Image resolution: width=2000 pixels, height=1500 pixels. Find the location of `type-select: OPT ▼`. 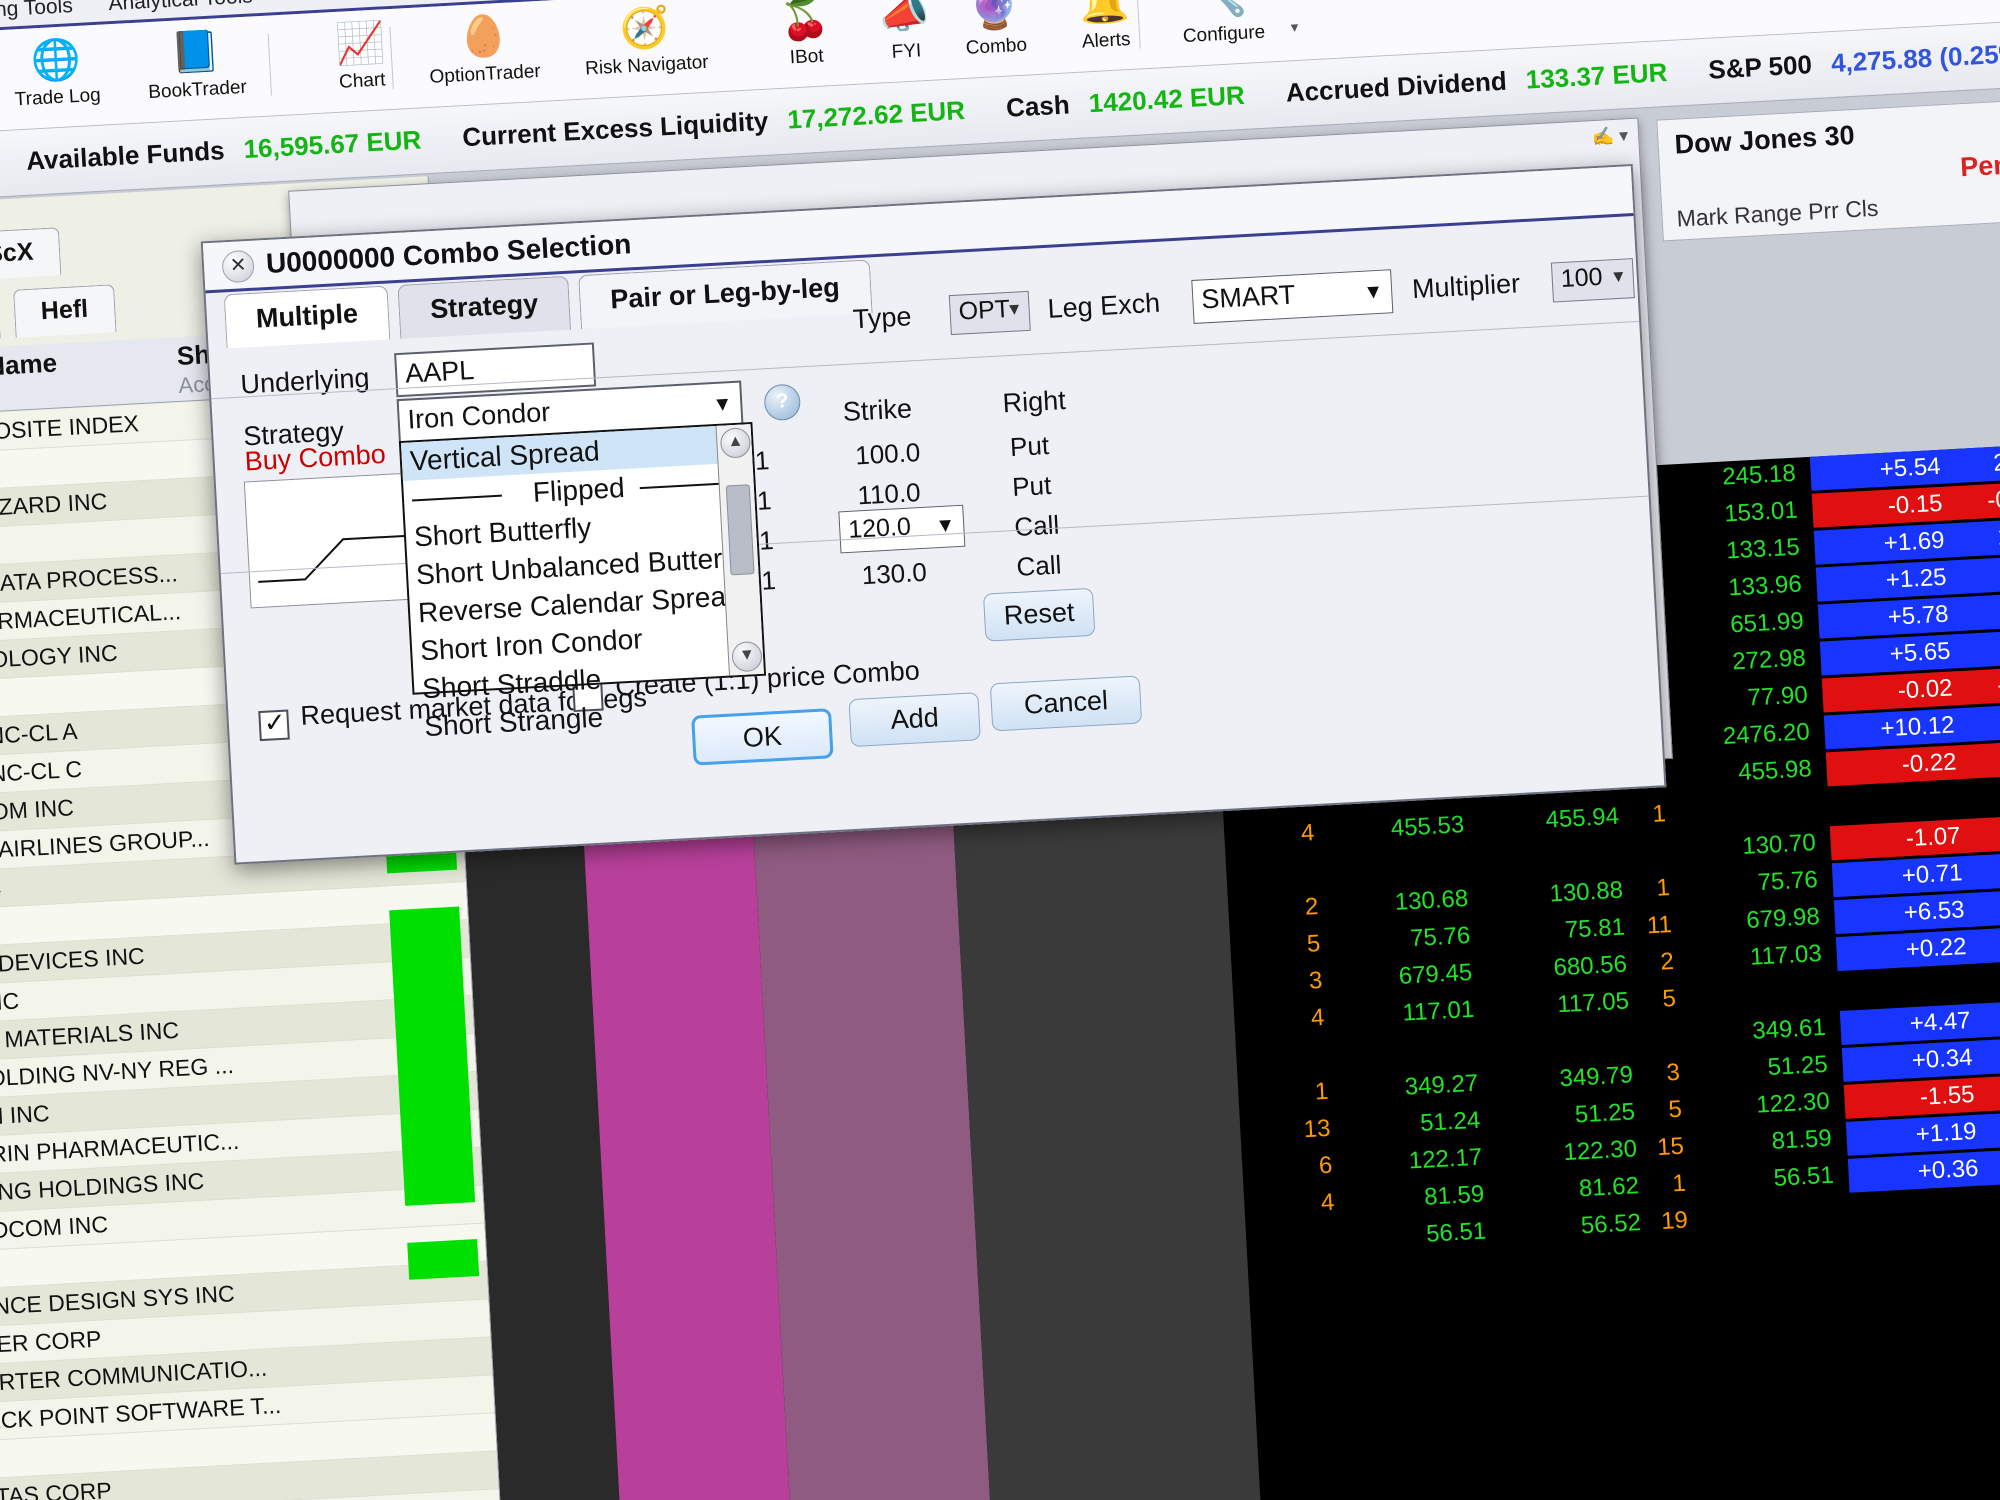

type-select: OPT ▼ is located at coordinates (989, 313).